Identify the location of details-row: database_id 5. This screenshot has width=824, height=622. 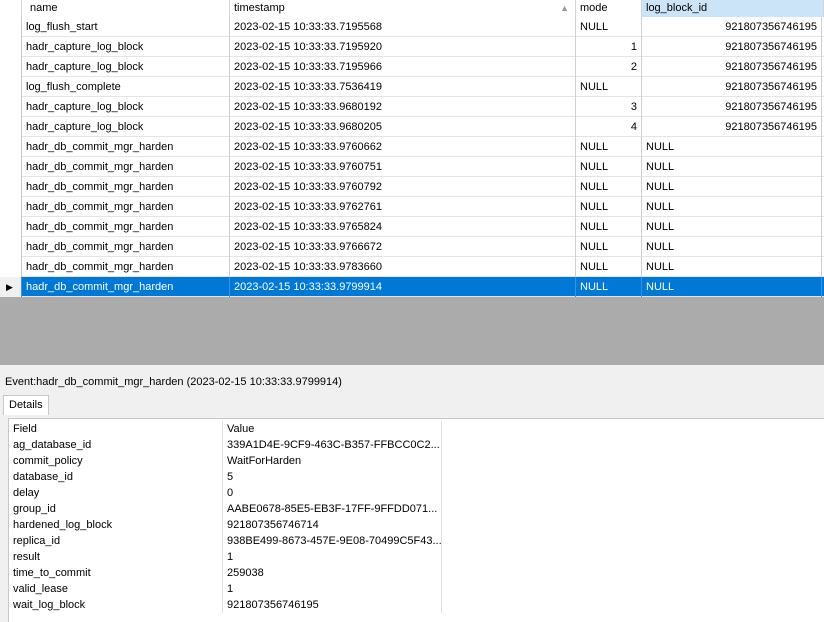
(416, 477).